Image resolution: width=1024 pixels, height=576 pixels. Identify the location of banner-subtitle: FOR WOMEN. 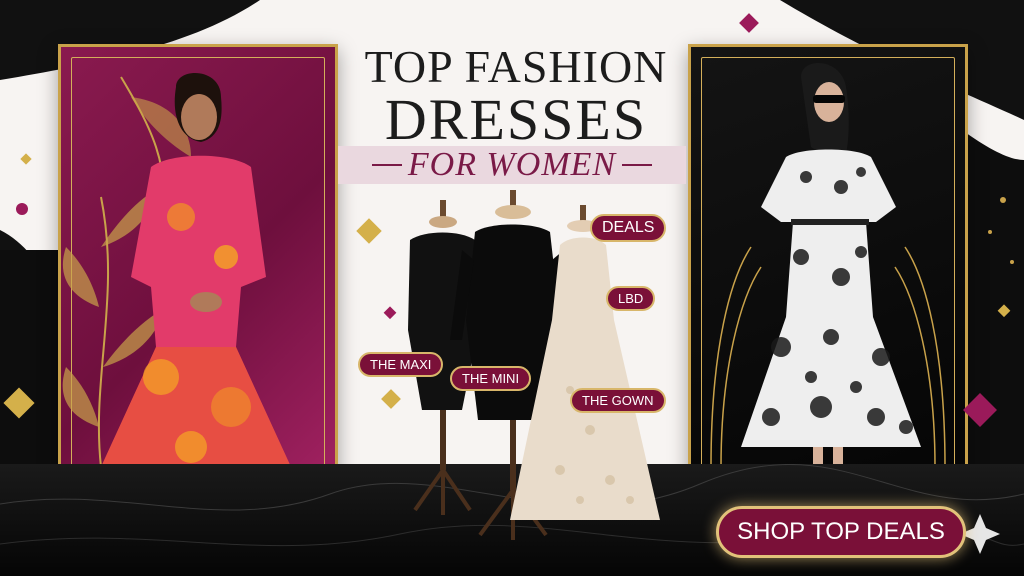
(512, 164).